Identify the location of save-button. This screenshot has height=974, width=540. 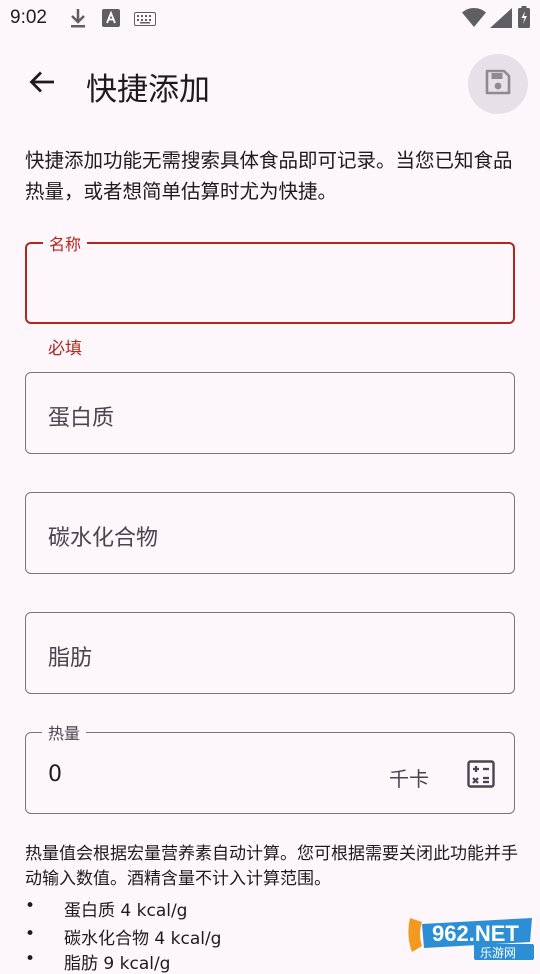
(498, 84).